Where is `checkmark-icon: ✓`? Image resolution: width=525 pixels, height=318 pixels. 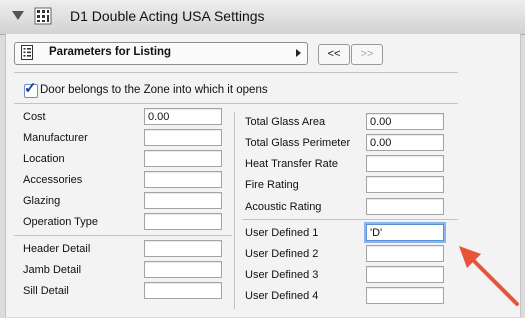 checkmark-icon: ✓ is located at coordinates (30, 88).